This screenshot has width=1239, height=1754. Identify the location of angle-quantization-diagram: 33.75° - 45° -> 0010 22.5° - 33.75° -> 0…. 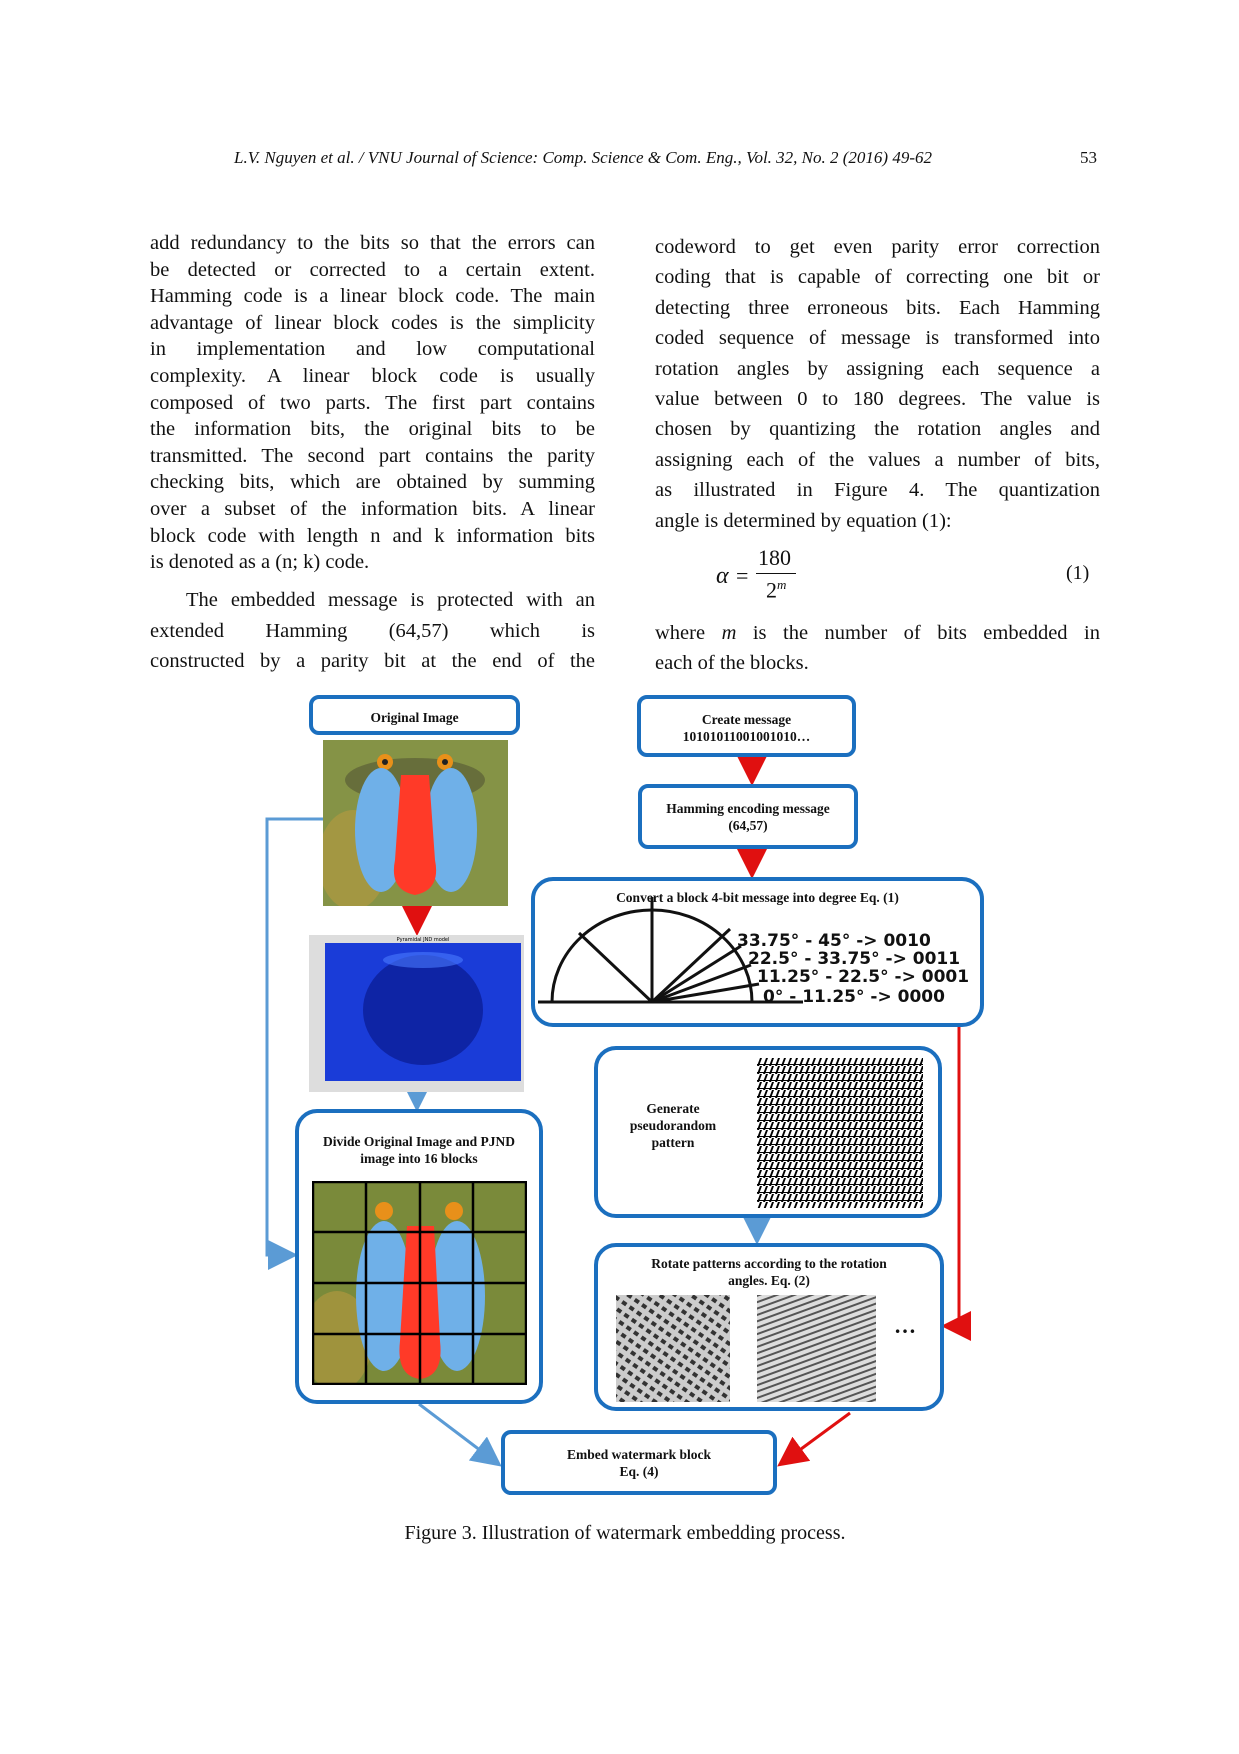
(753, 952).